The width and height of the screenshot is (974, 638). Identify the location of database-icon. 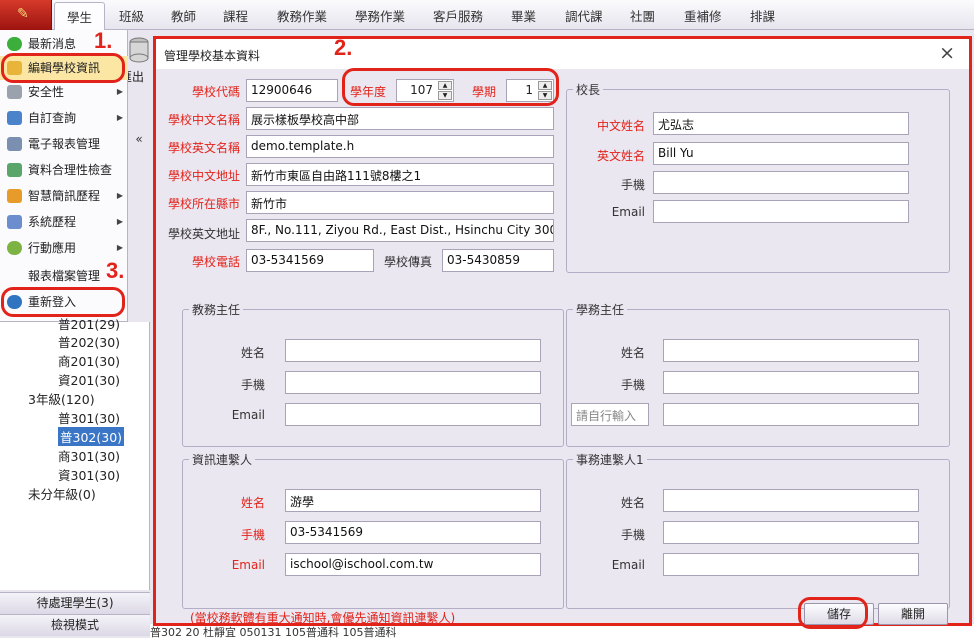
(139, 50).